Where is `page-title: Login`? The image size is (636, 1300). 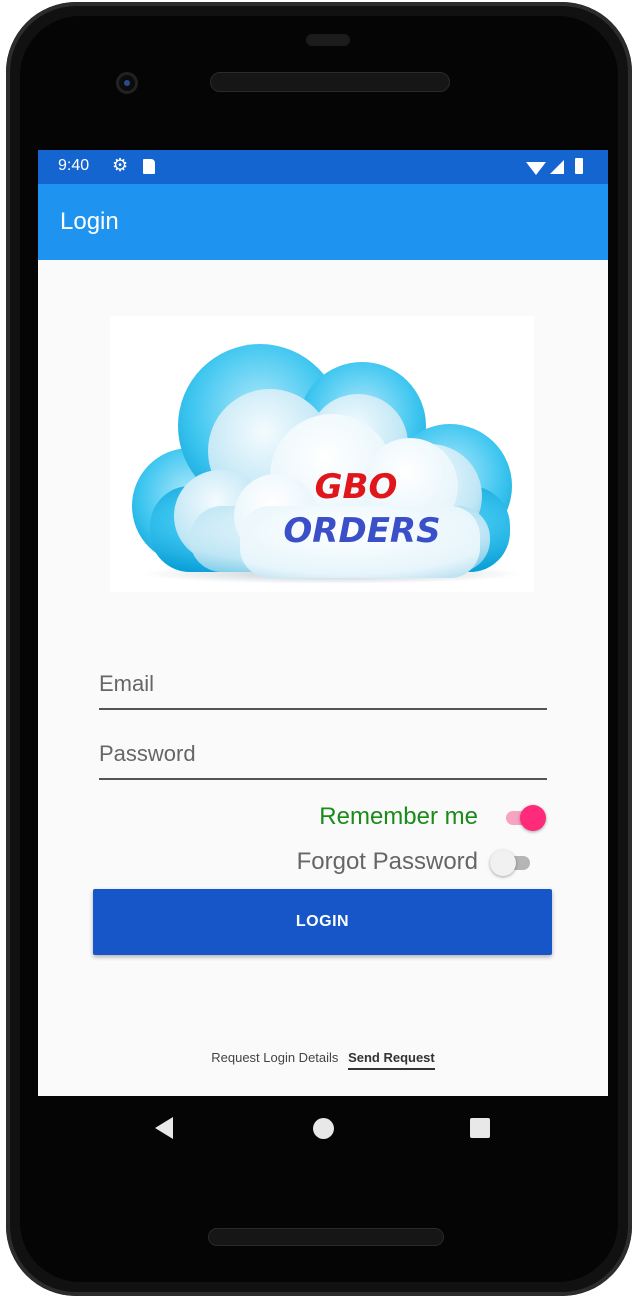 page-title: Login is located at coordinates (89, 221).